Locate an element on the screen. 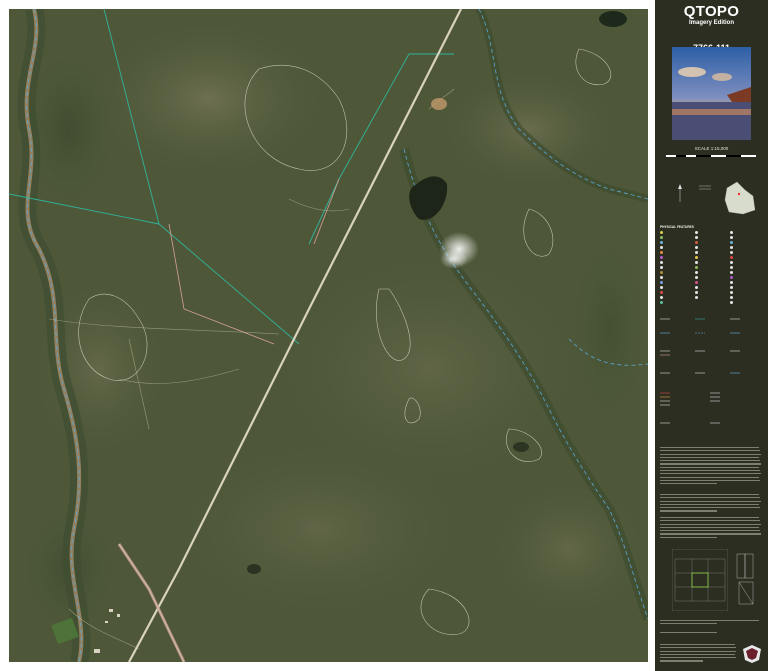 This screenshot has height=671, width=768. locality-inset is located at coordinates (717, 198).